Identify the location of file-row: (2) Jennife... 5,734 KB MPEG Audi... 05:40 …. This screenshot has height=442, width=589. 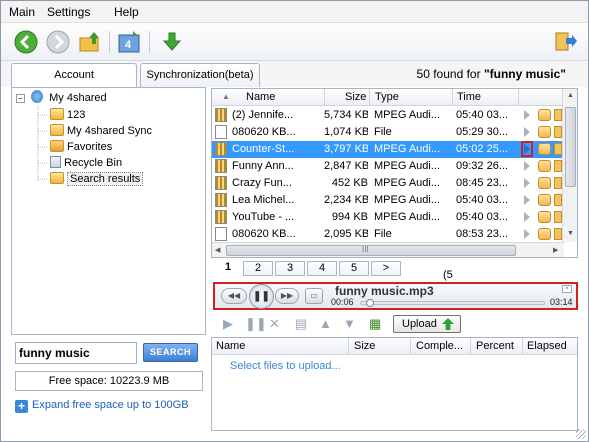
(388, 115).